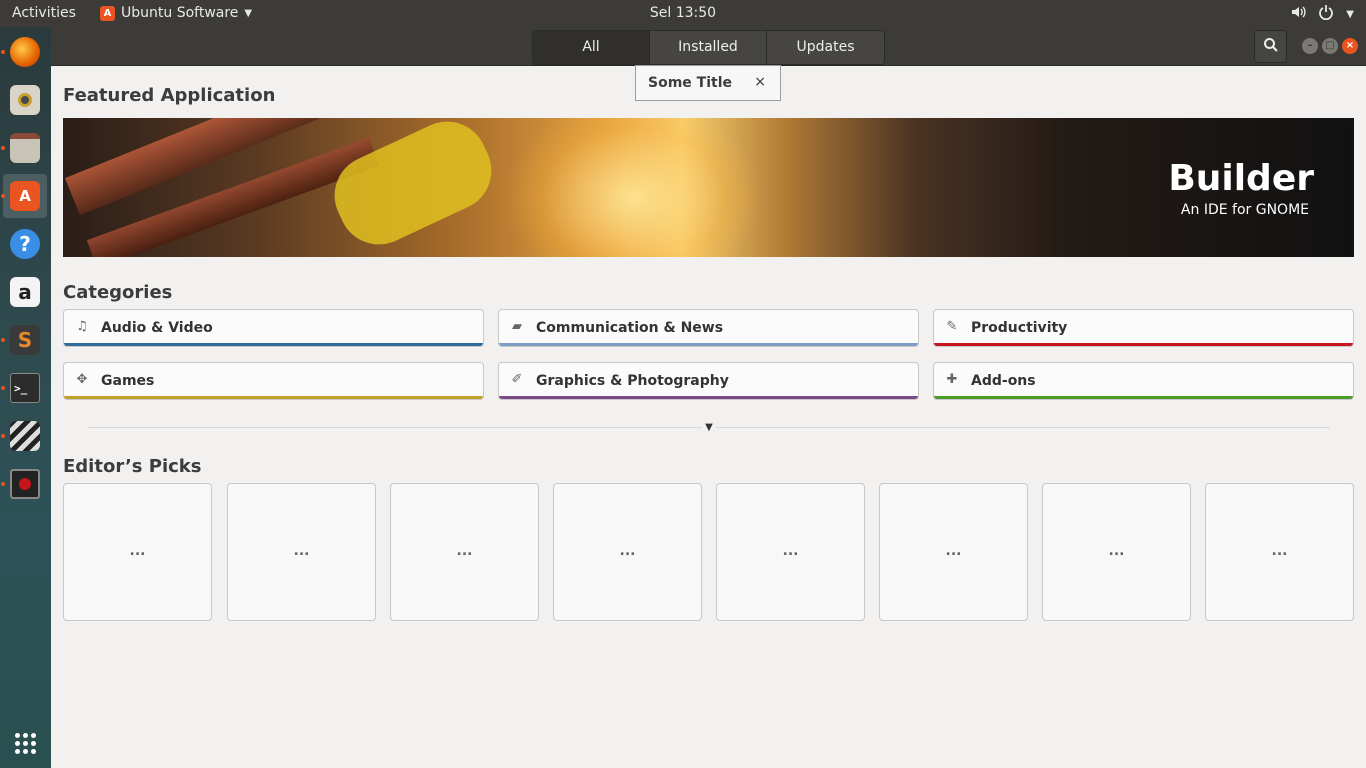 The height and width of the screenshot is (768, 1366). Describe the element at coordinates (273, 381) in the screenshot. I see `category-games: ✥ Games` at that location.